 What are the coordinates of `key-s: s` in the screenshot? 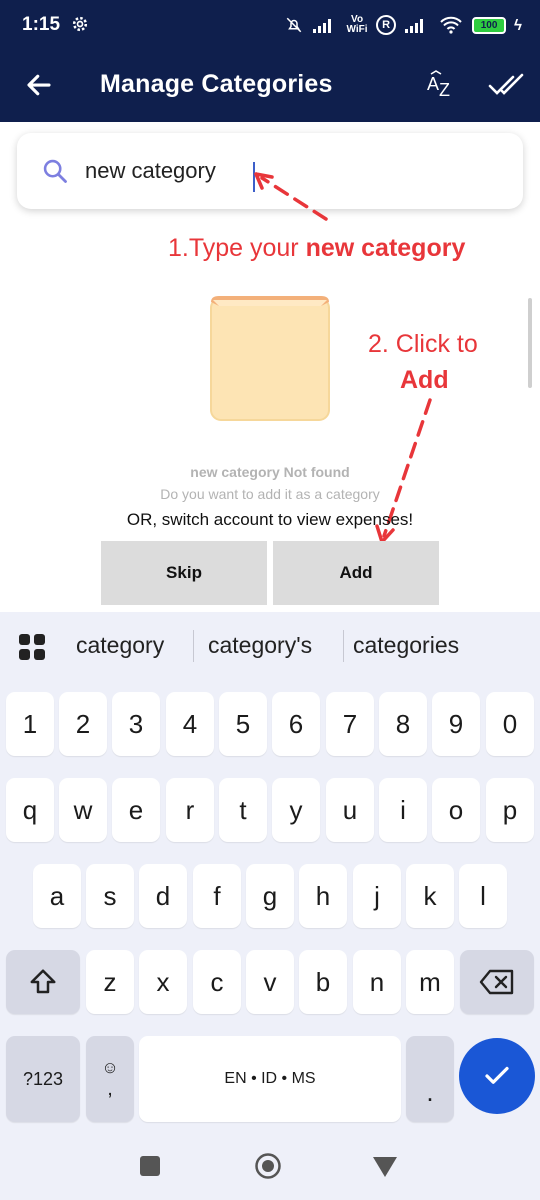 It's located at (110, 896).